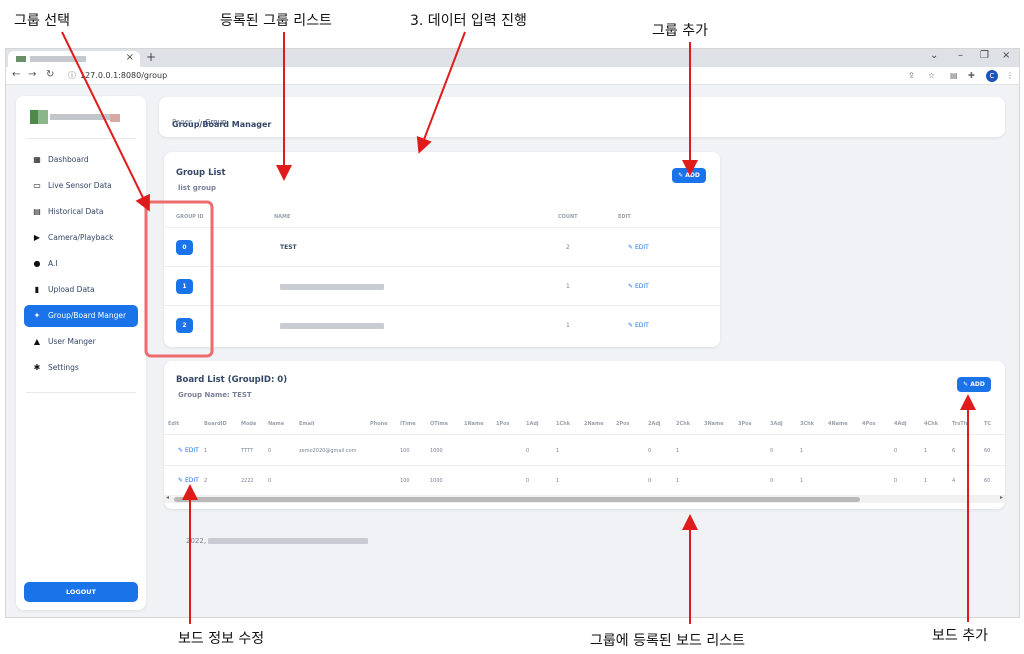 The width and height of the screenshot is (1024, 654). I want to click on profile-avatar: C, so click(992, 76).